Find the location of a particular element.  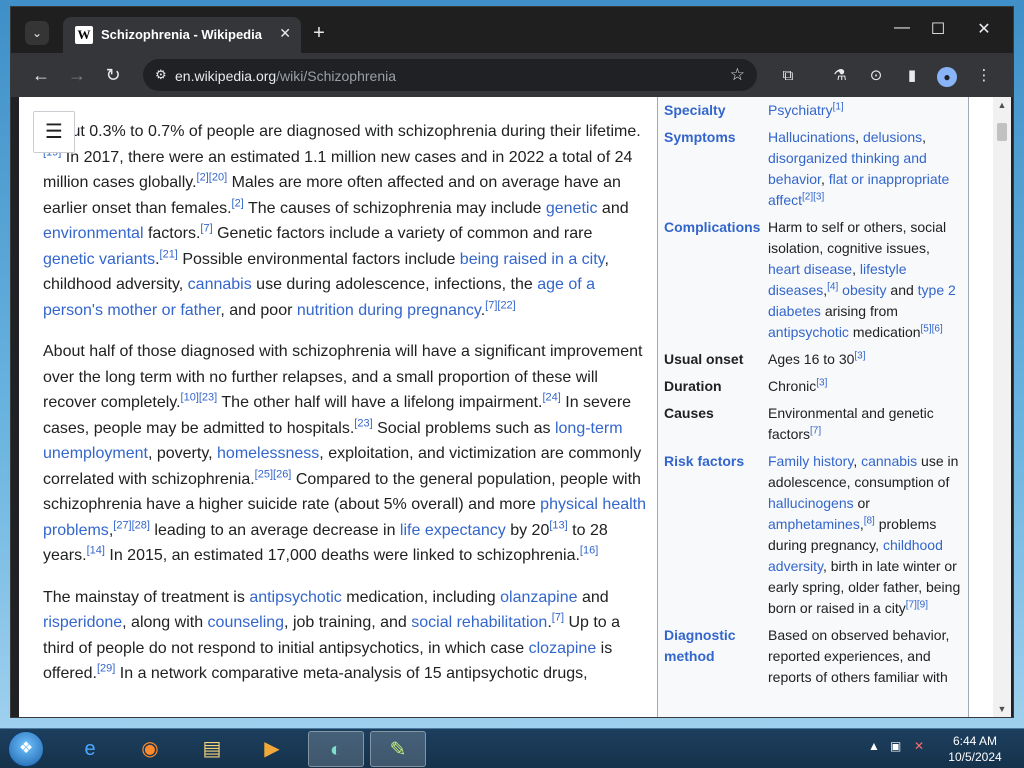

citation-link: [14] is located at coordinates (96, 551).